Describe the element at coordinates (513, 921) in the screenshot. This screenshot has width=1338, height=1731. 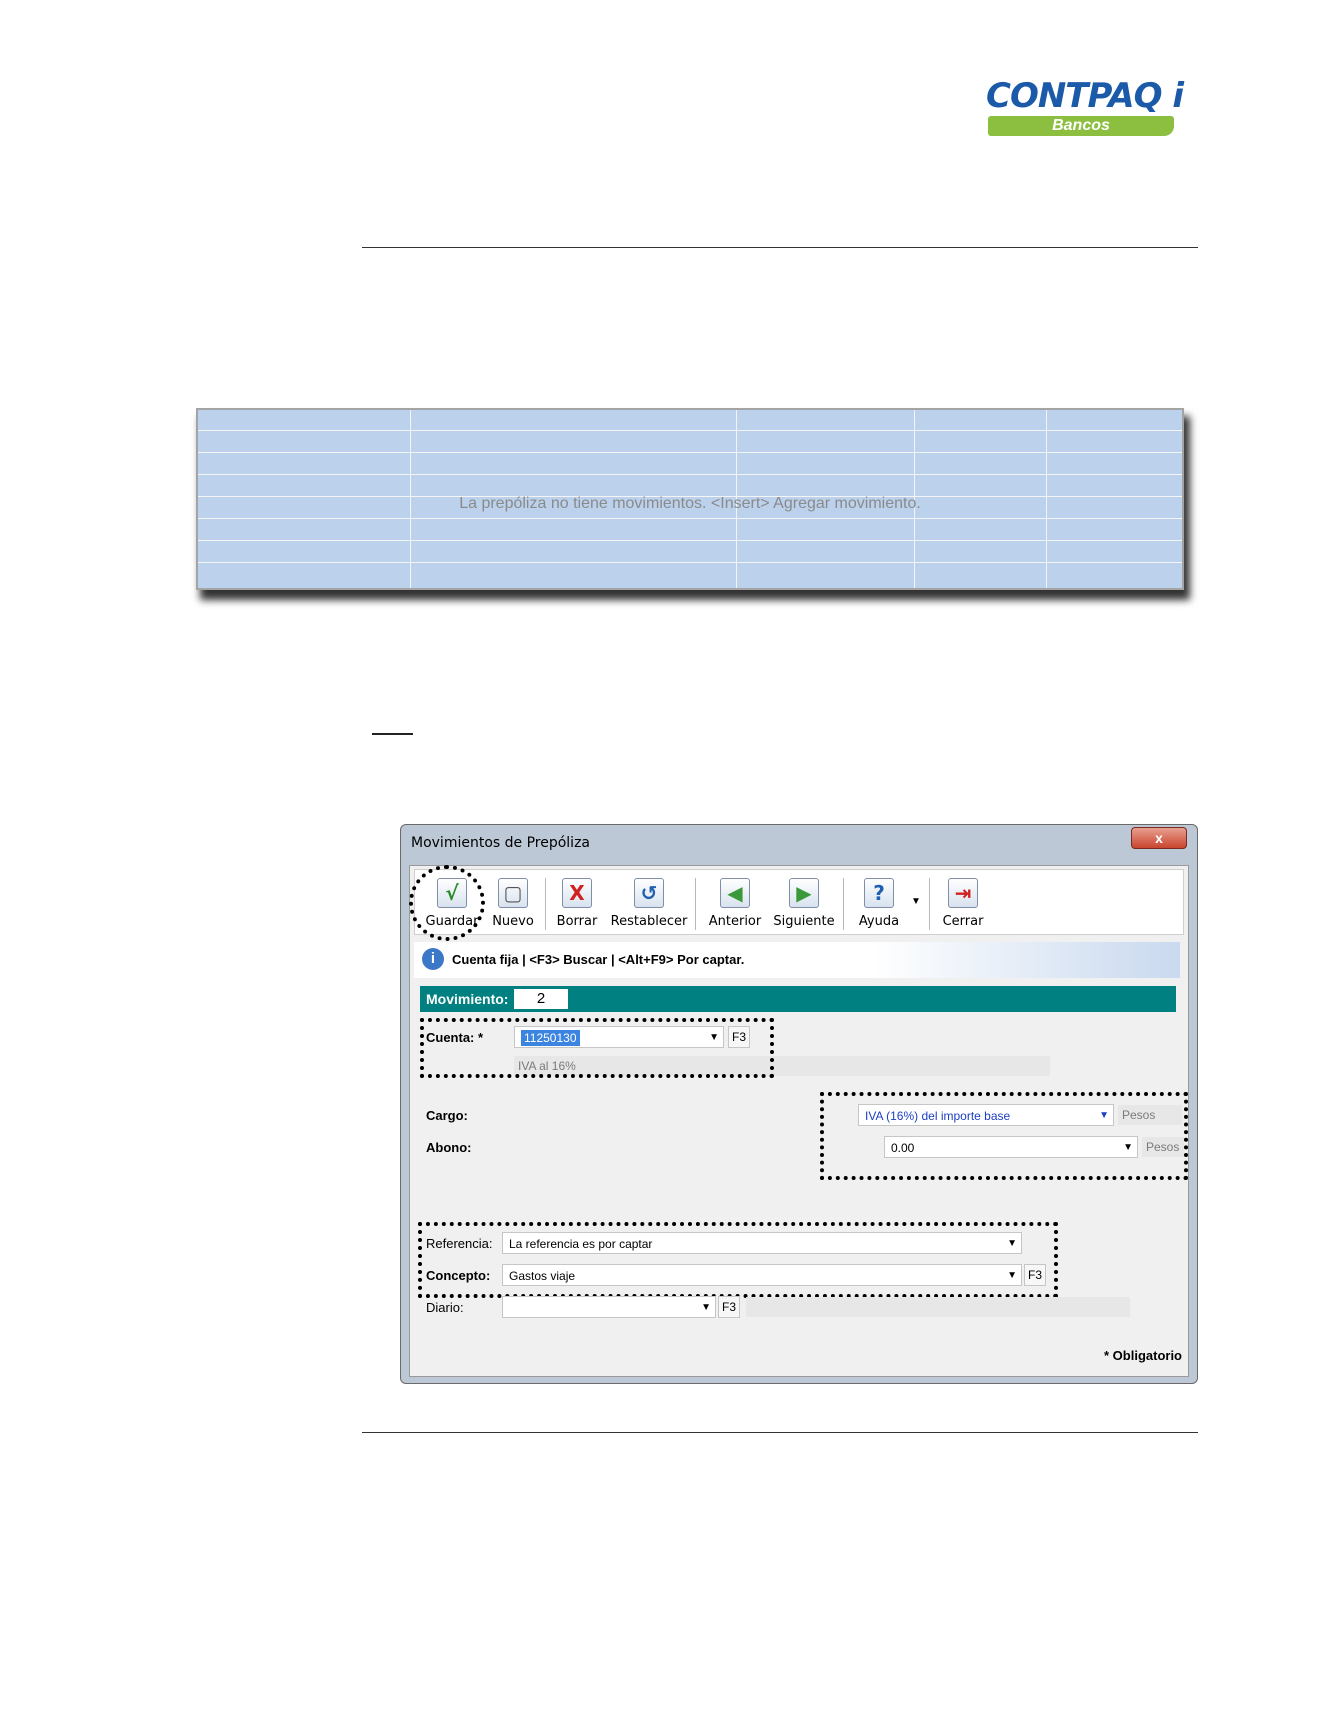
I see `nuevo-label: Nuevo` at that location.